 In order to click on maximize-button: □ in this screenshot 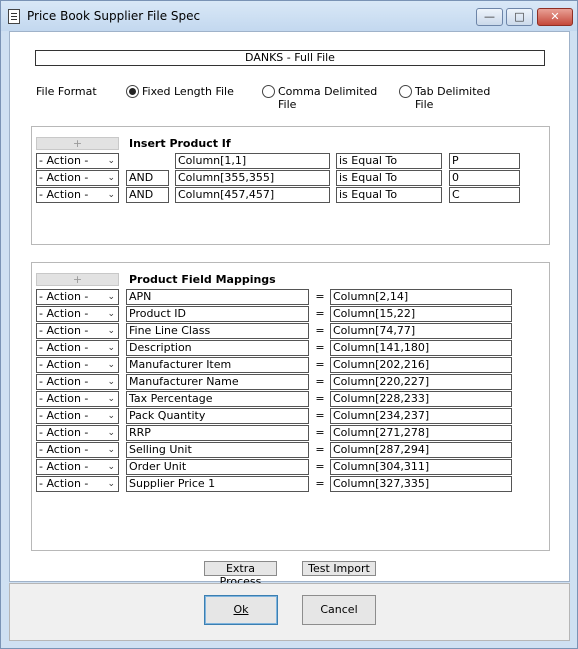, I will do `click(519, 17)`.